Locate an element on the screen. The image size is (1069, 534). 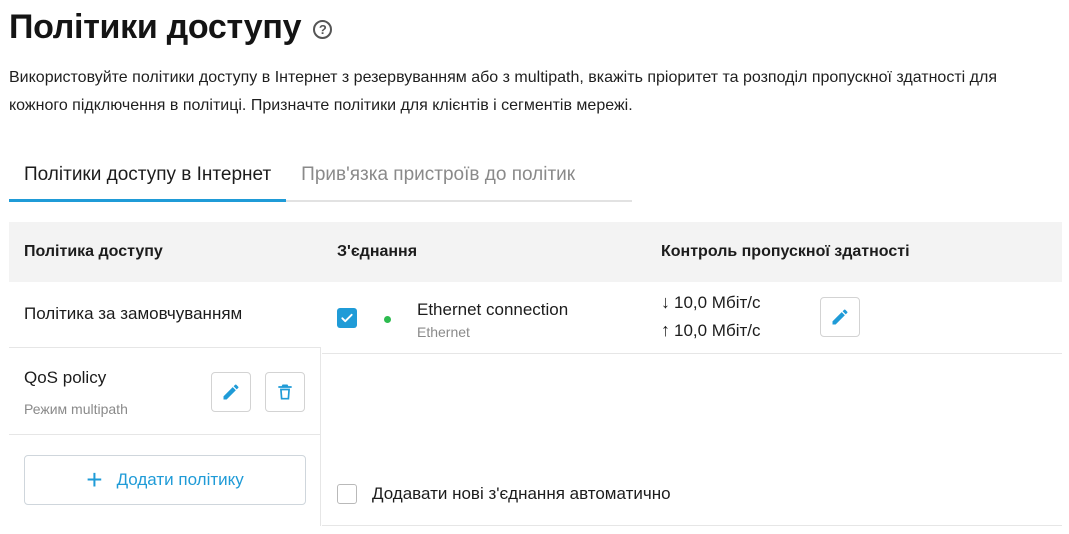
edit-bandwidth-button is located at coordinates (840, 317).